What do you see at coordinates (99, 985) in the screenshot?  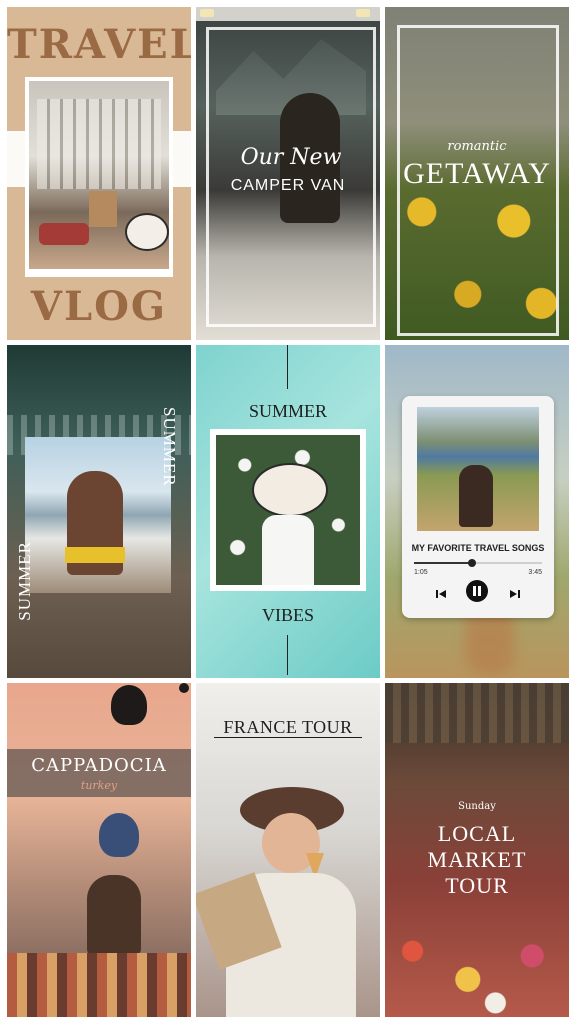 I see `rug-cushions` at bounding box center [99, 985].